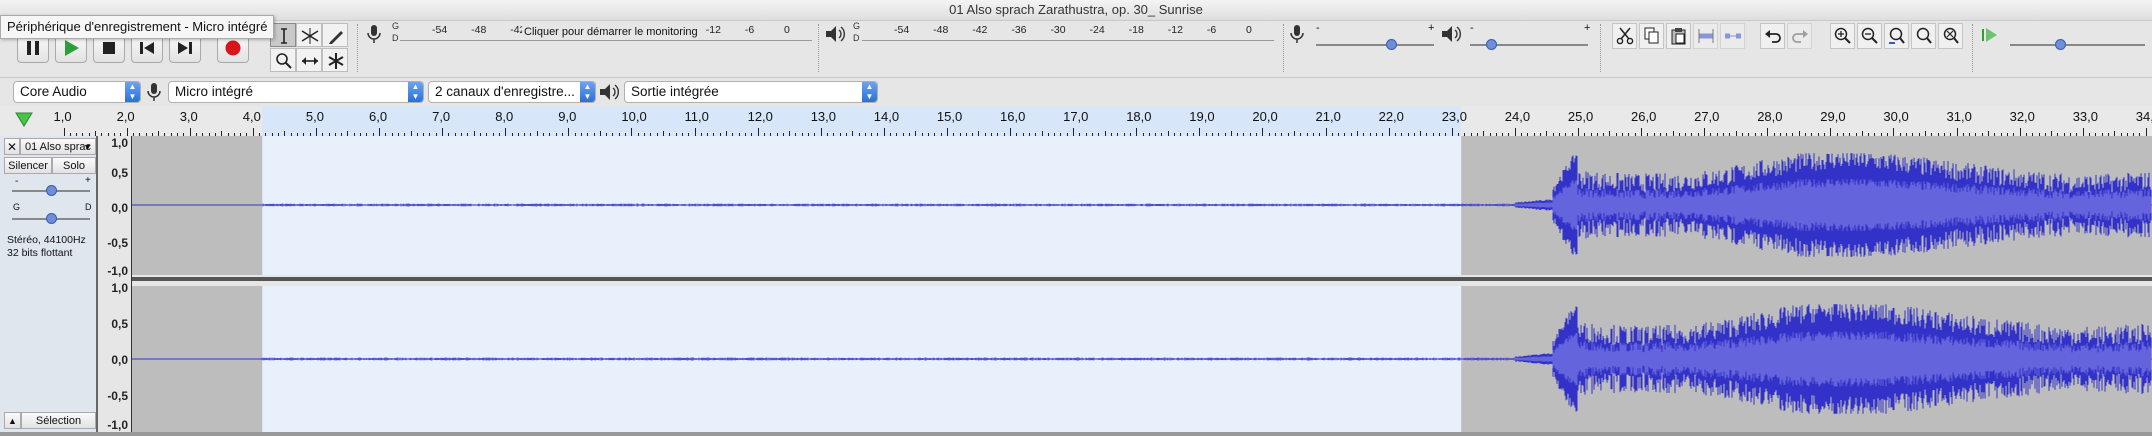 The image size is (2152, 436). I want to click on timeline-label: 7,0, so click(441, 116).